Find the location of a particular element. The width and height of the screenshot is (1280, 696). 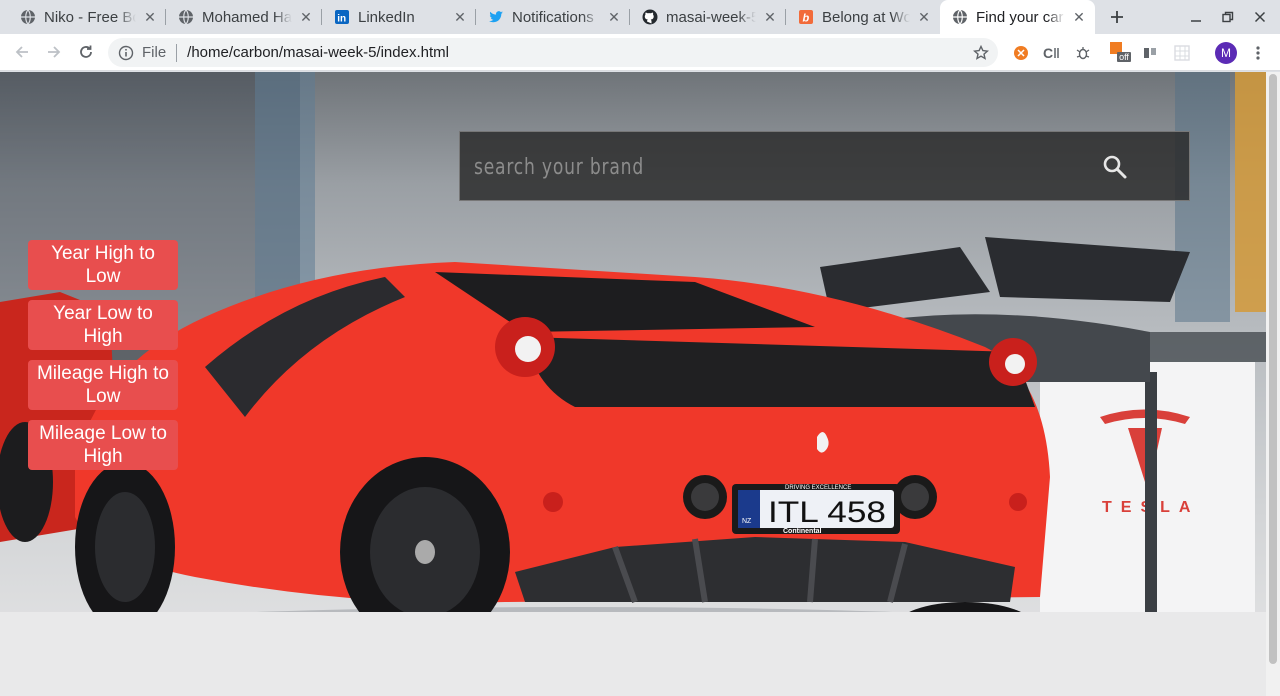

svg-text: C is located at coordinates (1048, 53).